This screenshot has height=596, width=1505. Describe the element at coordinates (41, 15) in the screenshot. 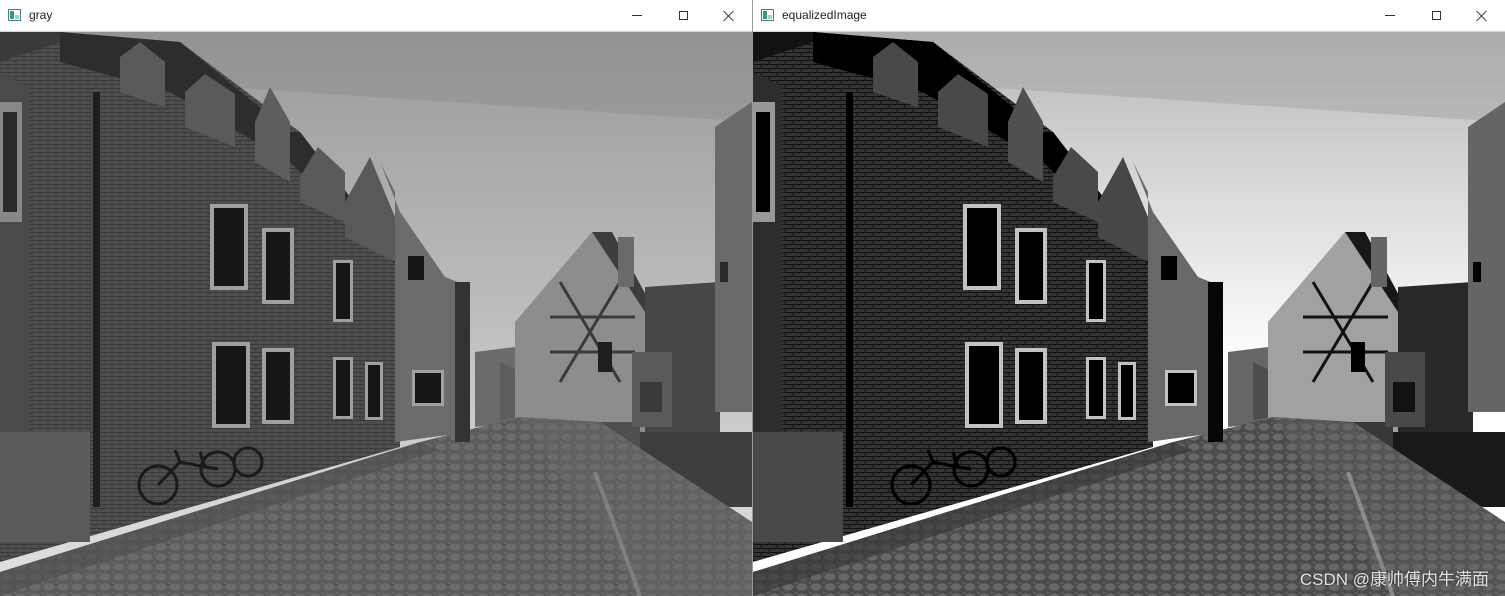

I see `window-title: gray` at that location.